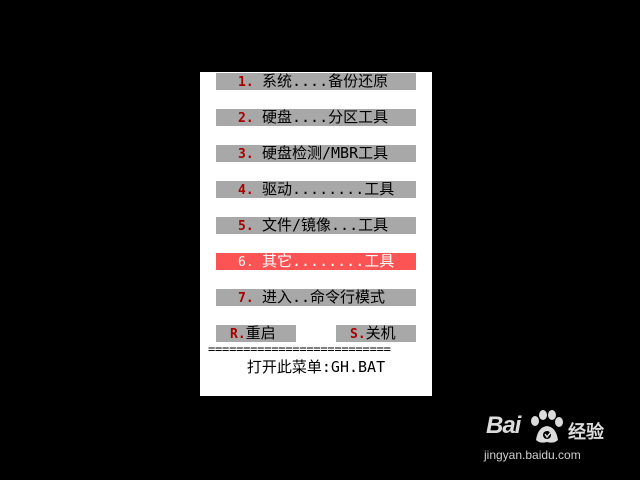  Describe the element at coordinates (328, 189) in the screenshot. I see `menu-item-label: 驱动........工具` at that location.